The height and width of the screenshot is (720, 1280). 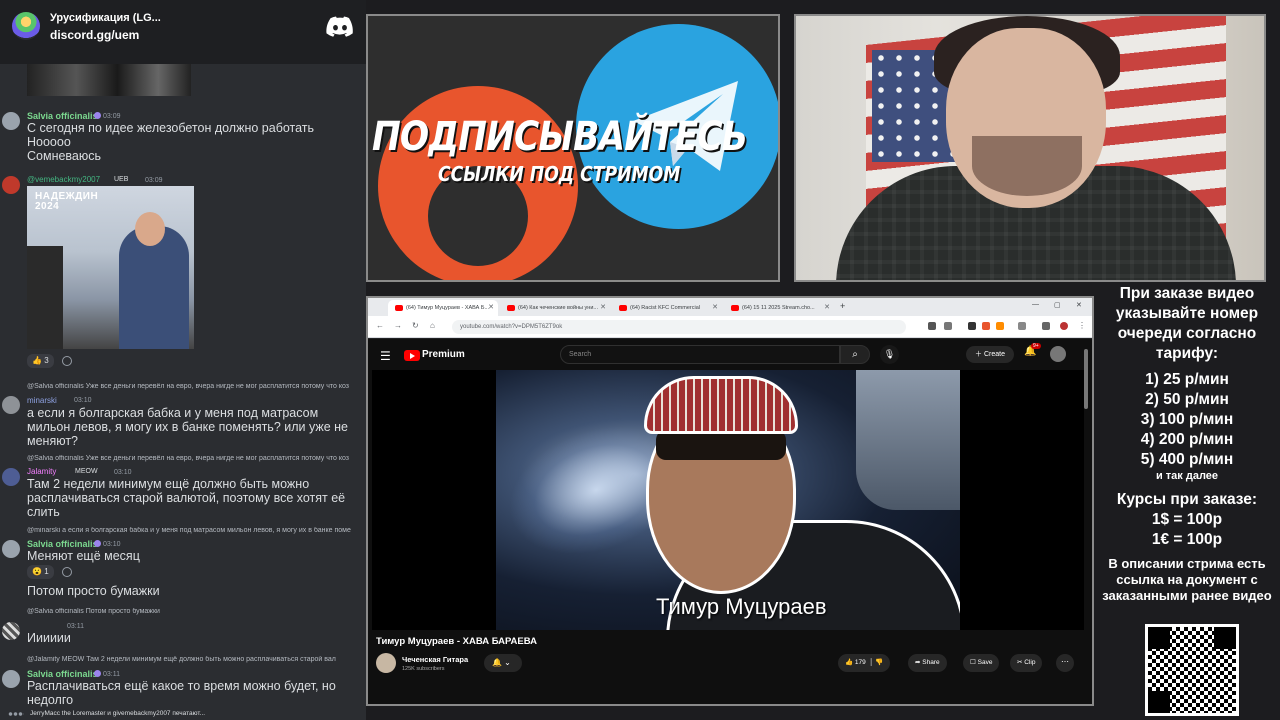 What do you see at coordinates (842, 306) in the screenshot?
I see `new-tab-button: +` at bounding box center [842, 306].